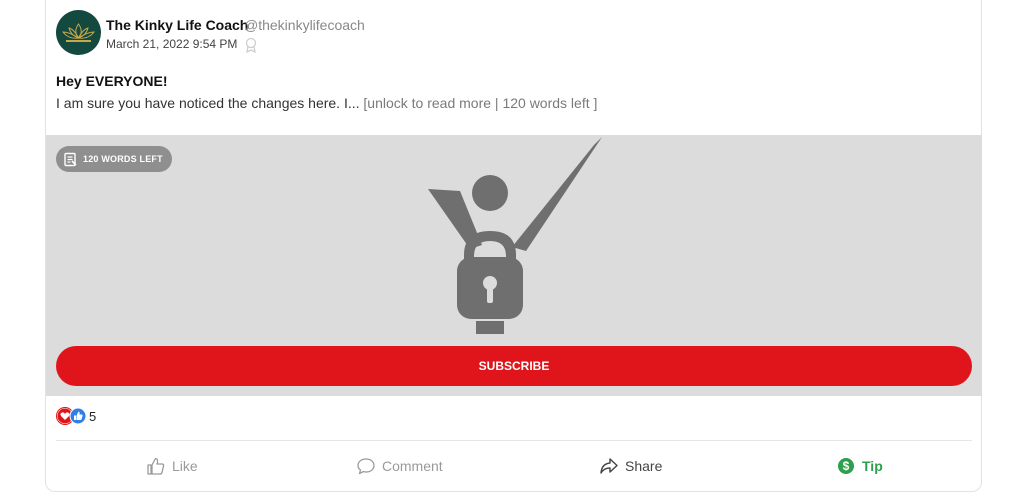 The width and height of the screenshot is (1024, 500). What do you see at coordinates (859, 466) in the screenshot?
I see `tip-button: $ Tip` at bounding box center [859, 466].